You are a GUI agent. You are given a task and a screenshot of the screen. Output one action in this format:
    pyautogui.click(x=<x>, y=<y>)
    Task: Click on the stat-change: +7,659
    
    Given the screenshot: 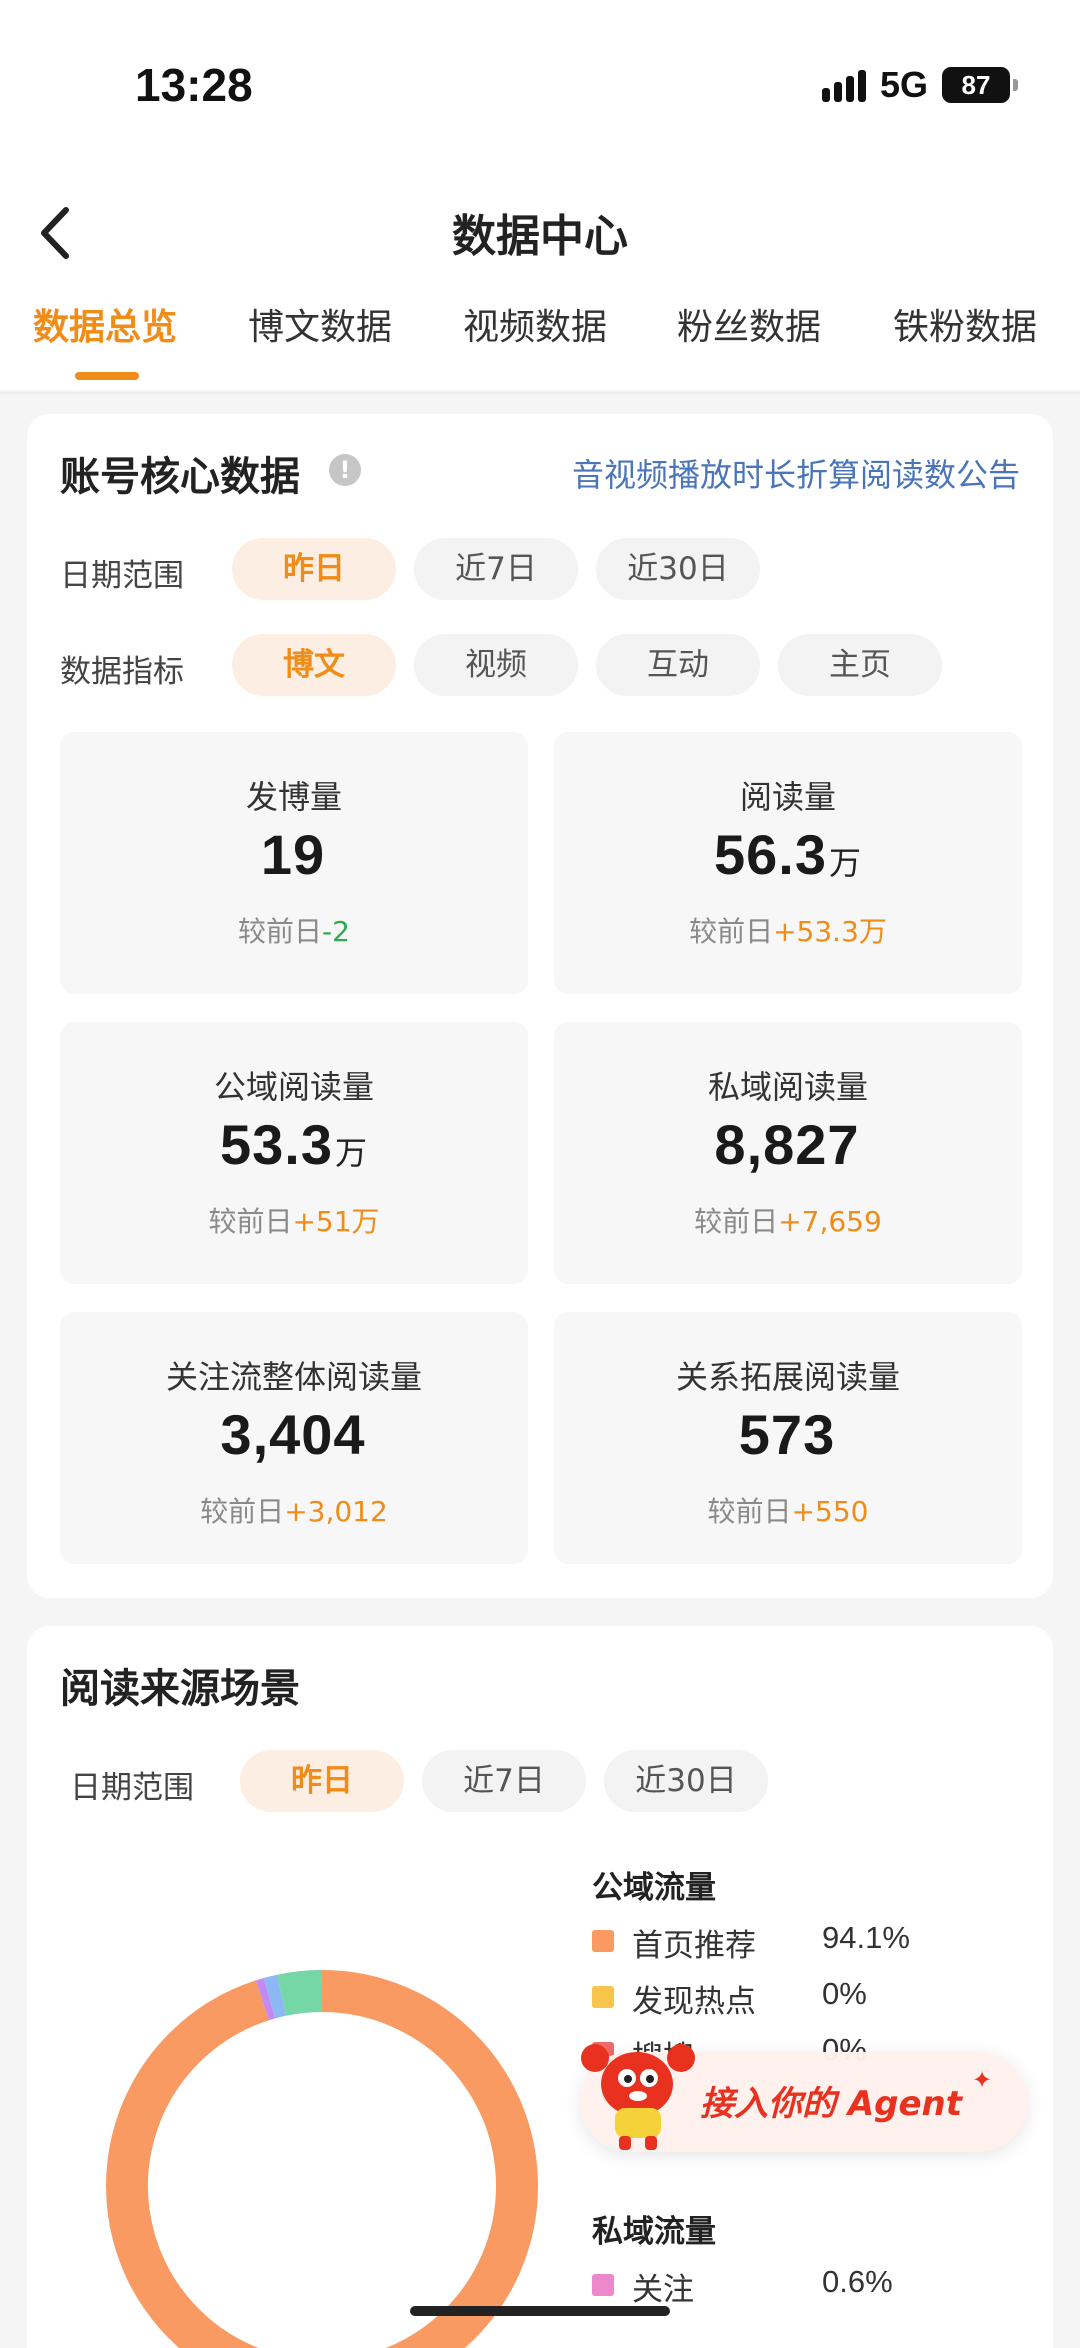 What is the action you would take?
    pyautogui.click(x=830, y=1221)
    